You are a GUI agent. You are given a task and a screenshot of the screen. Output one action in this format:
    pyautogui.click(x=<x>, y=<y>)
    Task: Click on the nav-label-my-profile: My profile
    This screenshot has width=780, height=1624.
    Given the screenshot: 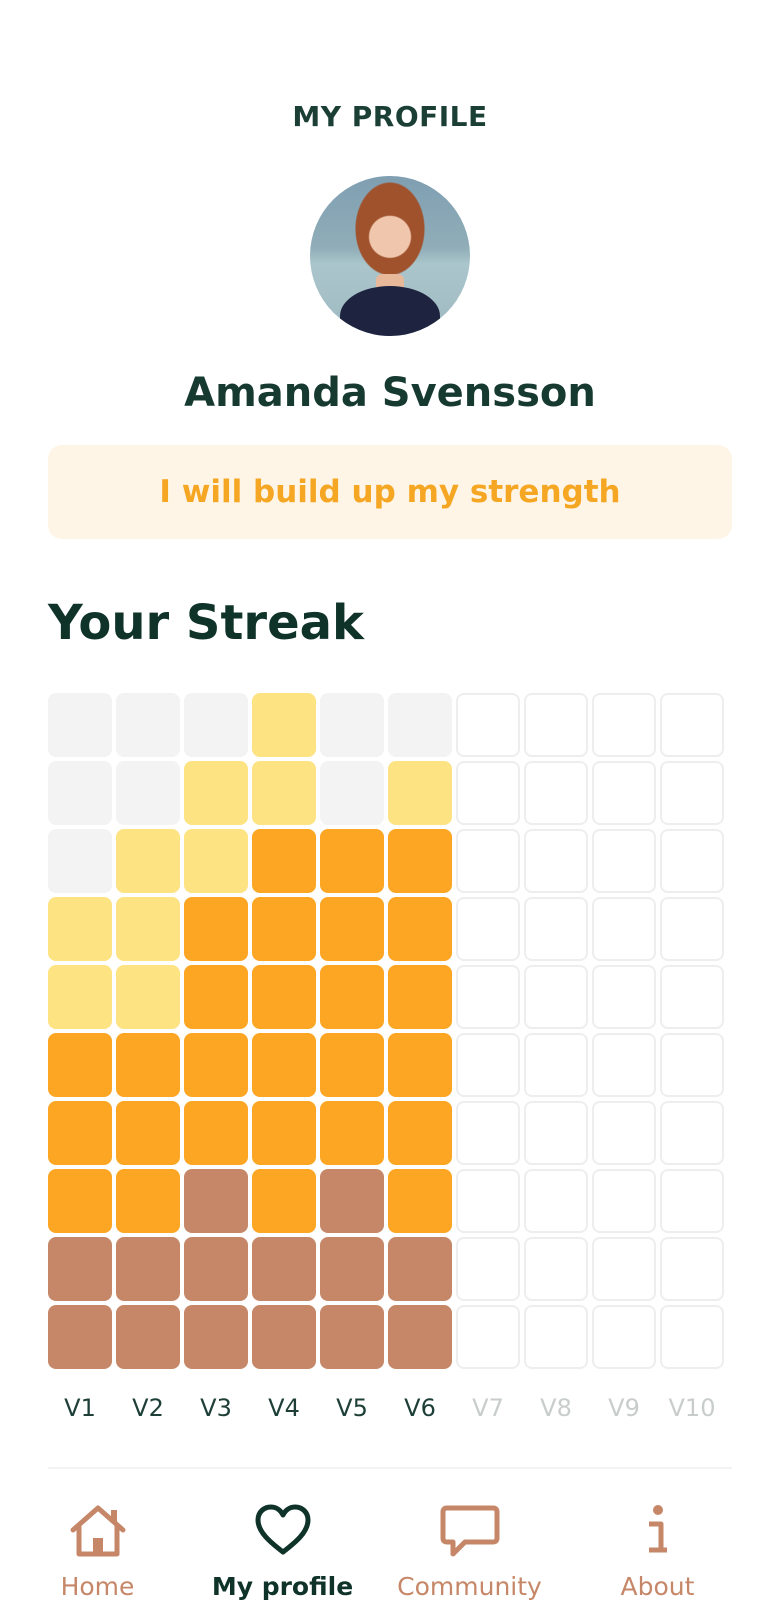 What is the action you would take?
    pyautogui.click(x=282, y=1586)
    